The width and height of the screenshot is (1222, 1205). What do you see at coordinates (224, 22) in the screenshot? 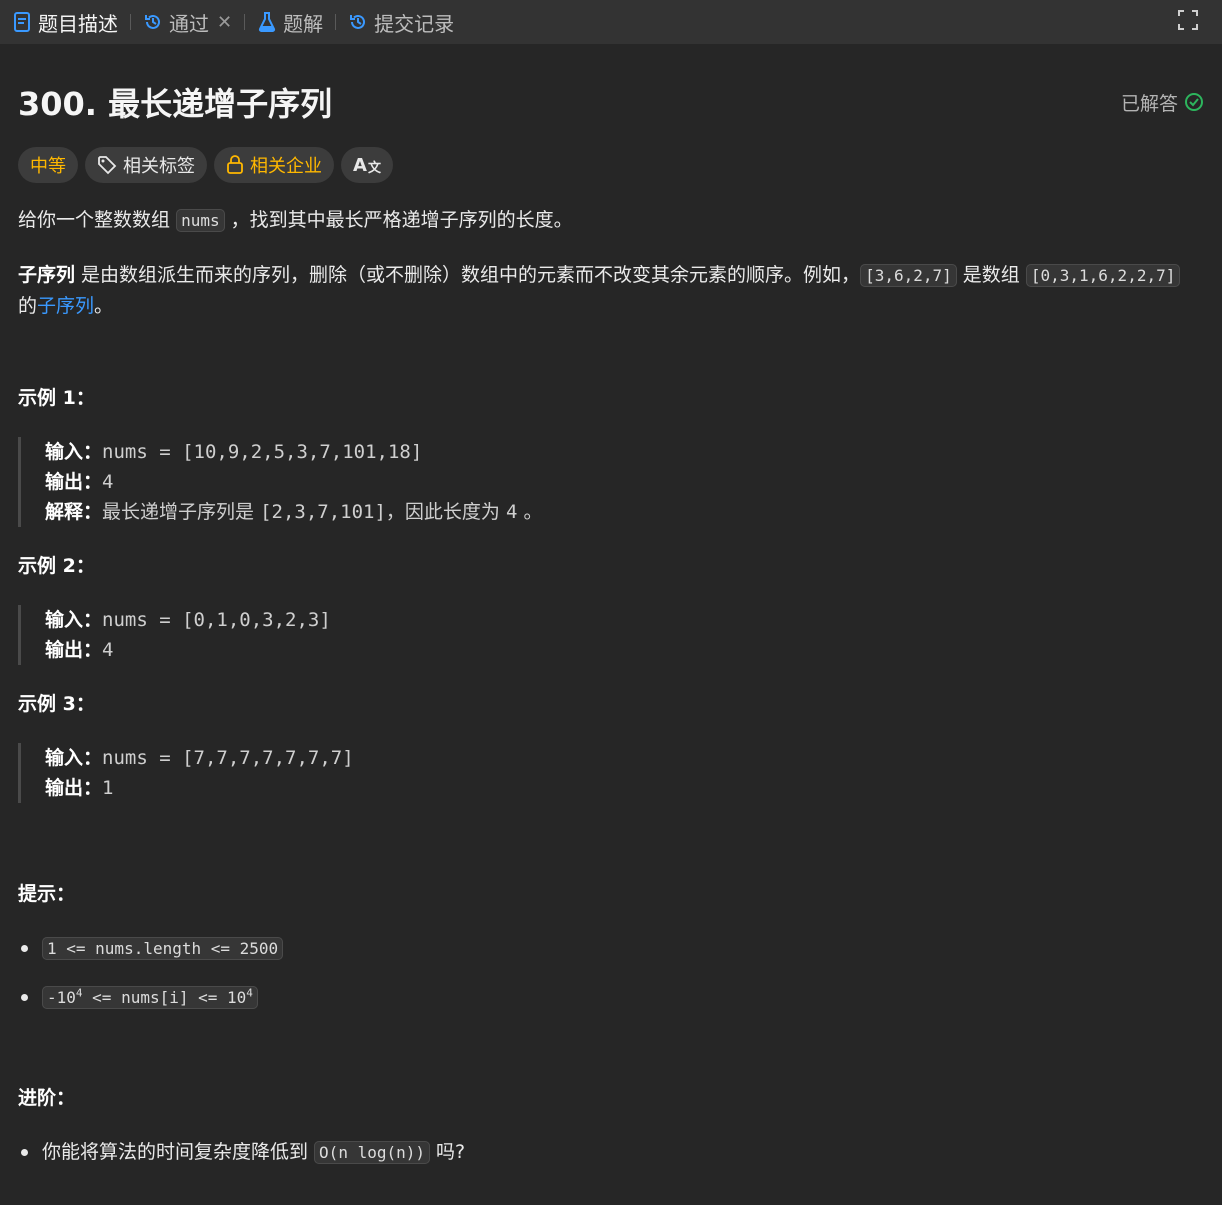
I see `close-icon: ✕` at bounding box center [224, 22].